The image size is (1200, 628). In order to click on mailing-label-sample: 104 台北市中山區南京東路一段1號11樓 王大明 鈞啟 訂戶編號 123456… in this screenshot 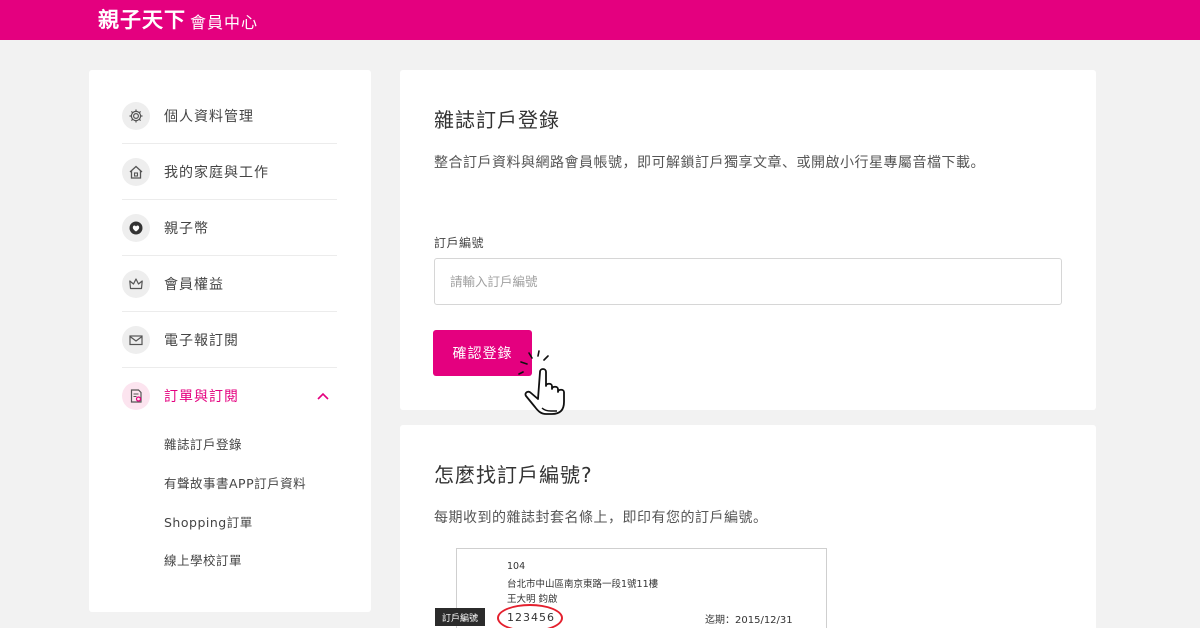, I will do `click(631, 588)`.